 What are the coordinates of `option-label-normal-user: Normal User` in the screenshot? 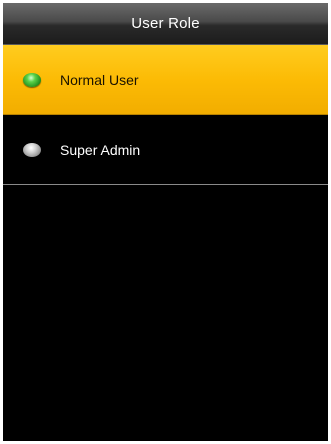 It's located at (99, 79).